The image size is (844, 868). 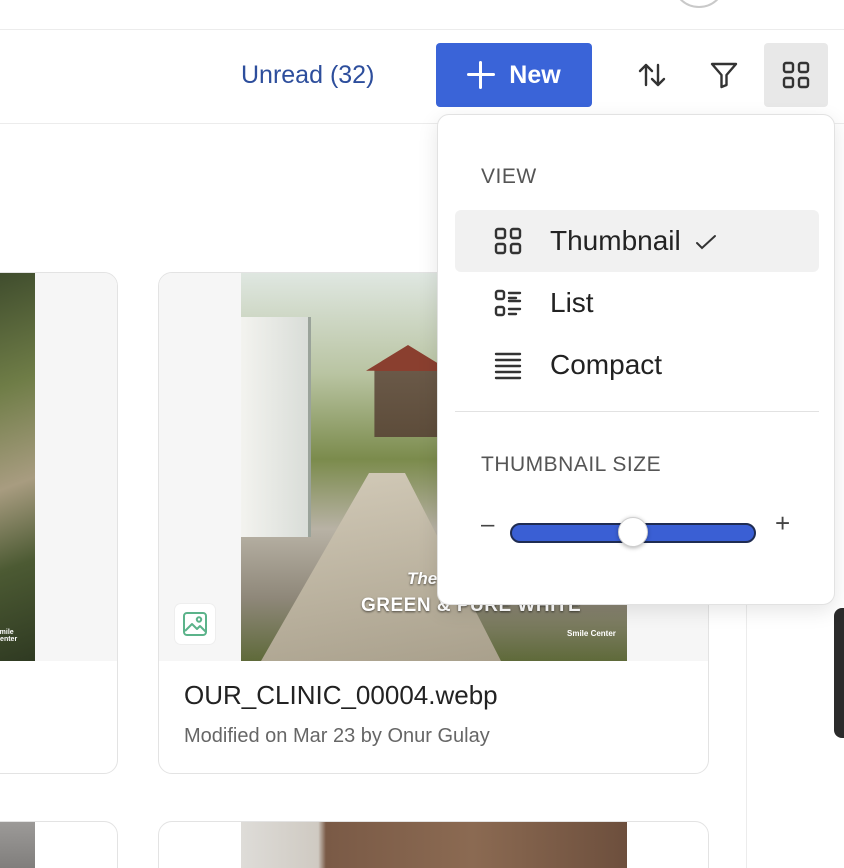 What do you see at coordinates (508, 303) in the screenshot?
I see `list-view-icon` at bounding box center [508, 303].